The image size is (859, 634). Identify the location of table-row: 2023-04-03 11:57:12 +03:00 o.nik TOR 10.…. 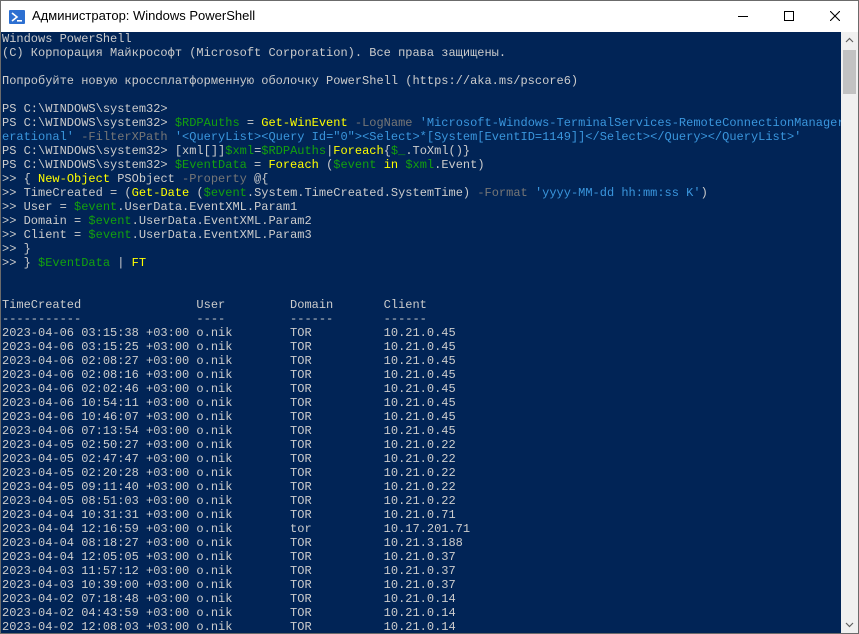
(229, 571).